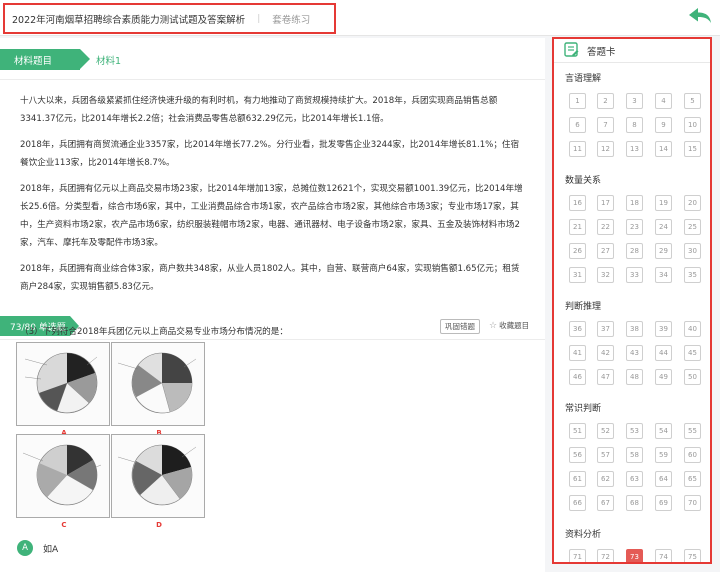 The image size is (720, 572). I want to click on question-number-button: 67, so click(605, 503).